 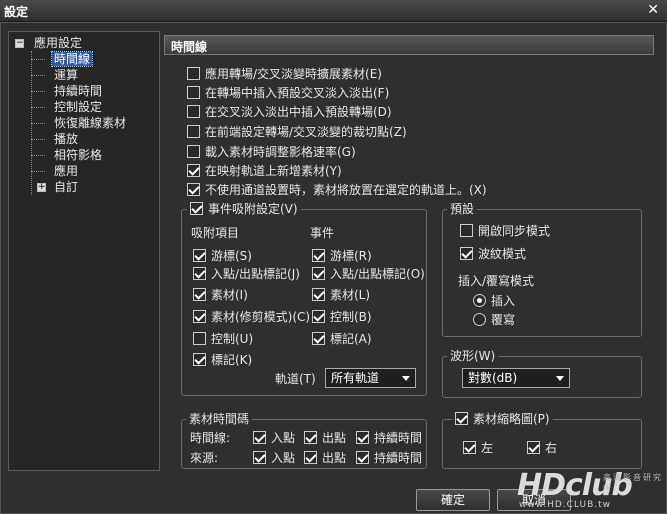 What do you see at coordinates (337, 190) in the screenshot?
I see `option-place-on-selected-track: 不使用通道設置時，素材將放置在選定的軌道上。(X)` at bounding box center [337, 190].